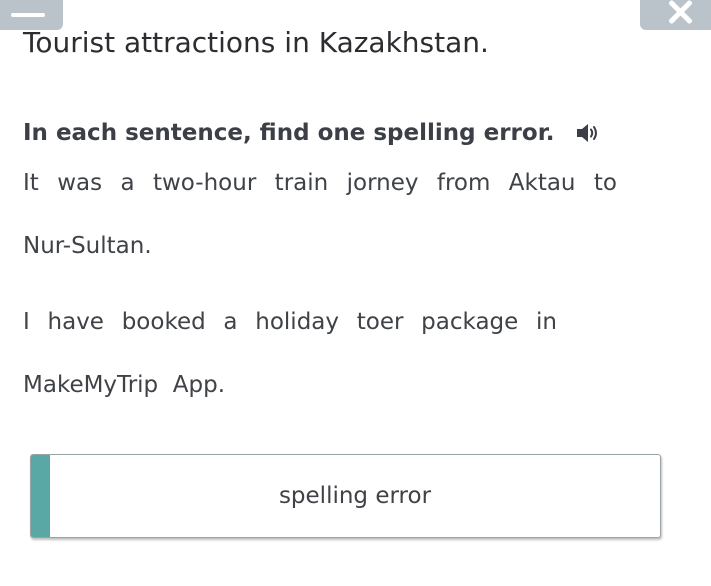  What do you see at coordinates (355, 496) in the screenshot?
I see `answer-placeholder: spelling error` at bounding box center [355, 496].